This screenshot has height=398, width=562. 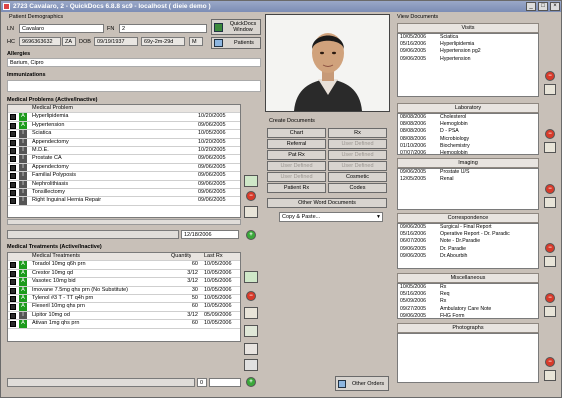 What do you see at coordinates (116, 41) in the screenshot?
I see `dob-field: 09/19/1937` at bounding box center [116, 41].